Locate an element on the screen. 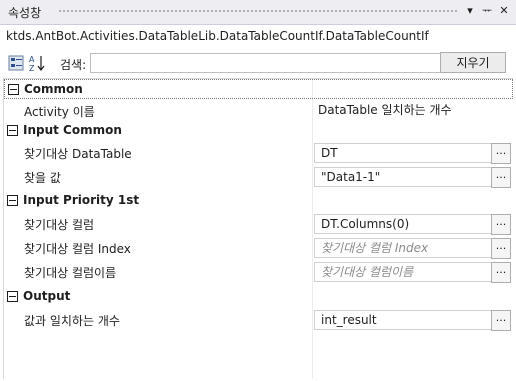 This screenshot has width=516, height=381. property-name: 찾기대상 컬럼 is located at coordinates (59, 225).